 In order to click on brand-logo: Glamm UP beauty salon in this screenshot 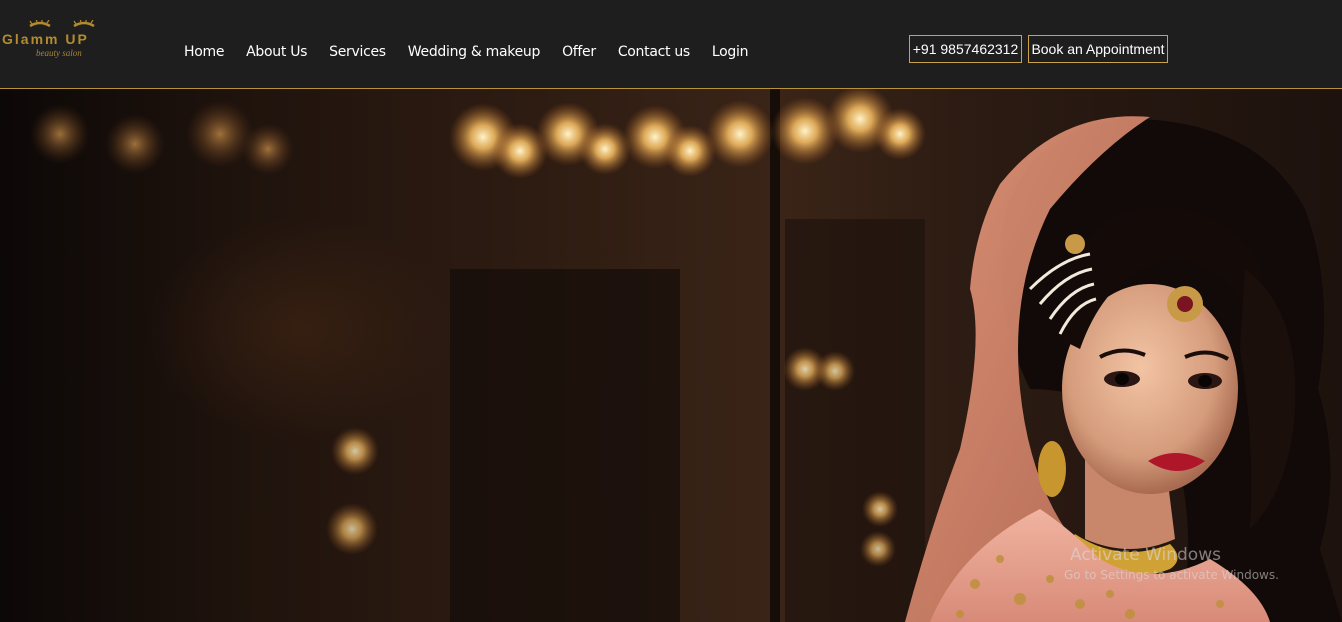, I will do `click(70, 42)`.